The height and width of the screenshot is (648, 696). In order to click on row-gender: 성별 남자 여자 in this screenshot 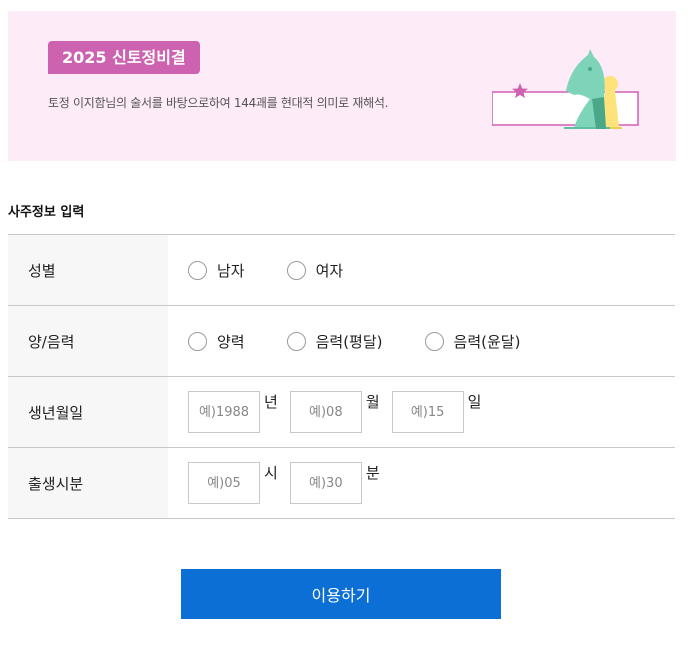, I will do `click(341, 270)`.